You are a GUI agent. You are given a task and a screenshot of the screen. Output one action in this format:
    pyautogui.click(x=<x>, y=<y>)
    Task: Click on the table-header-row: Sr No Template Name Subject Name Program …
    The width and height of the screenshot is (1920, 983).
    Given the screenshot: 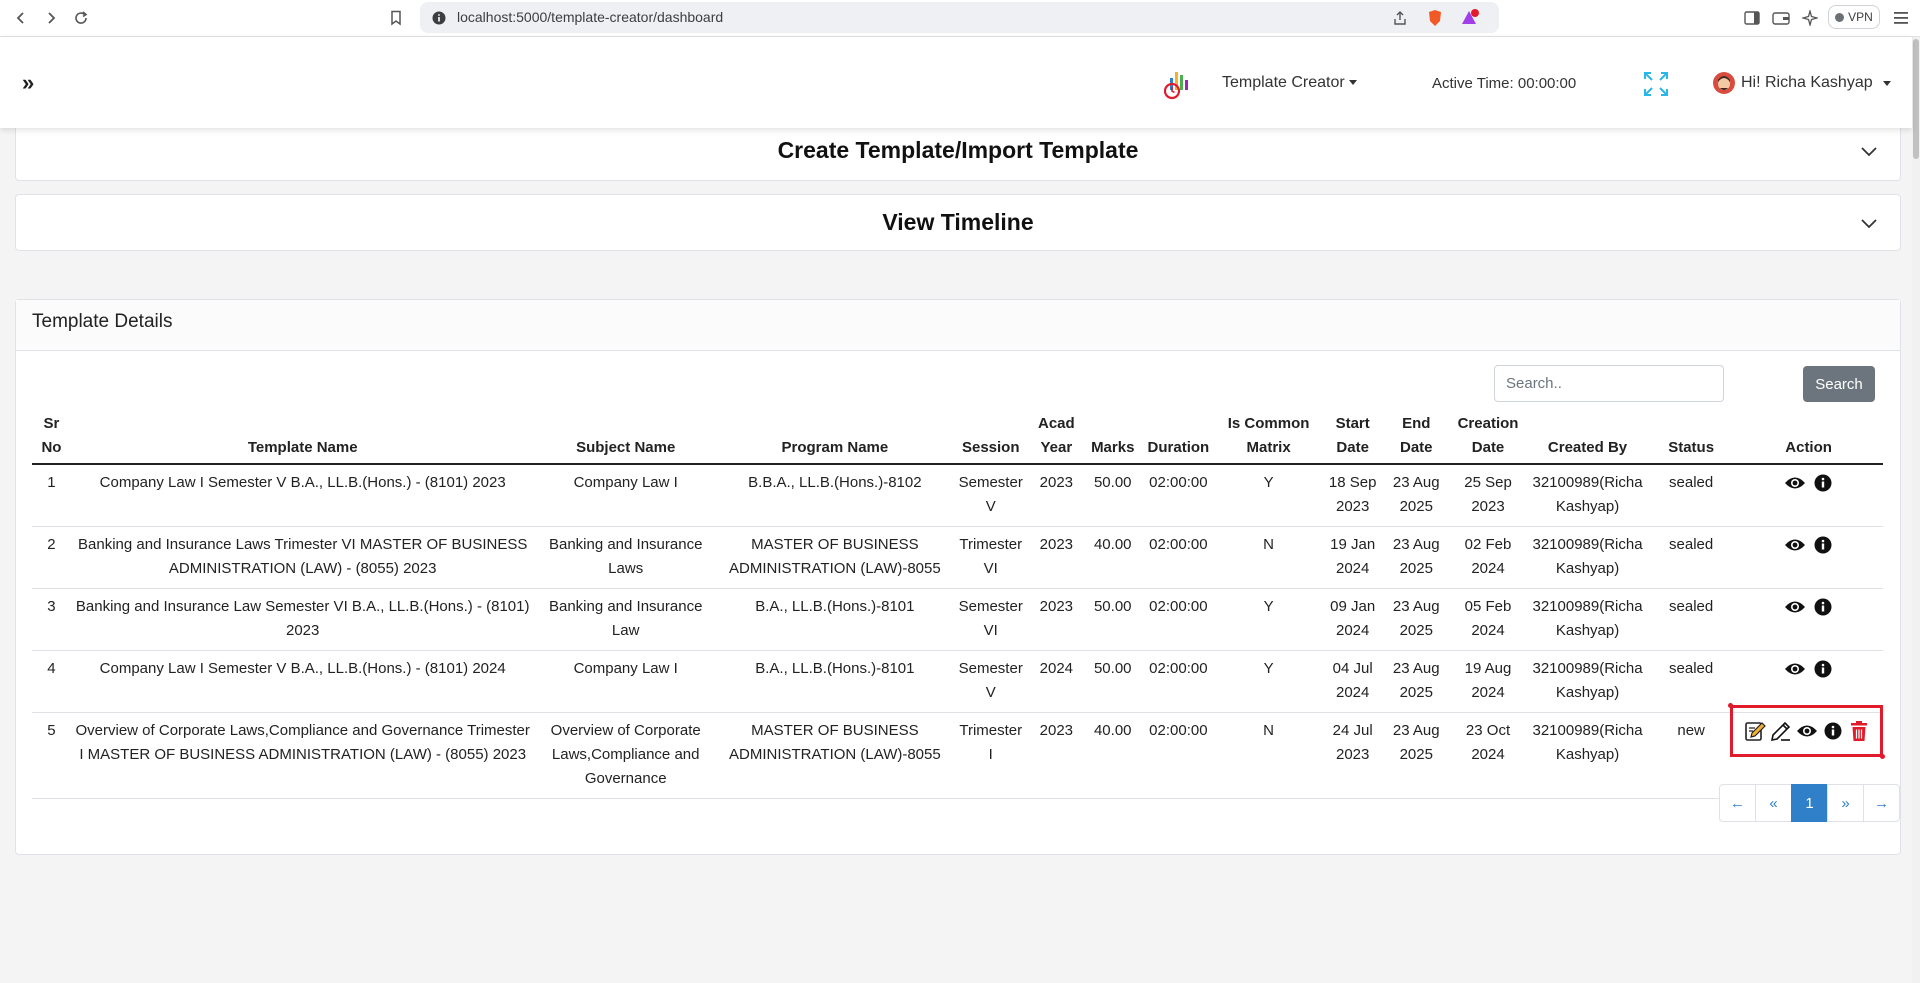 What is the action you would take?
    pyautogui.click(x=957, y=437)
    